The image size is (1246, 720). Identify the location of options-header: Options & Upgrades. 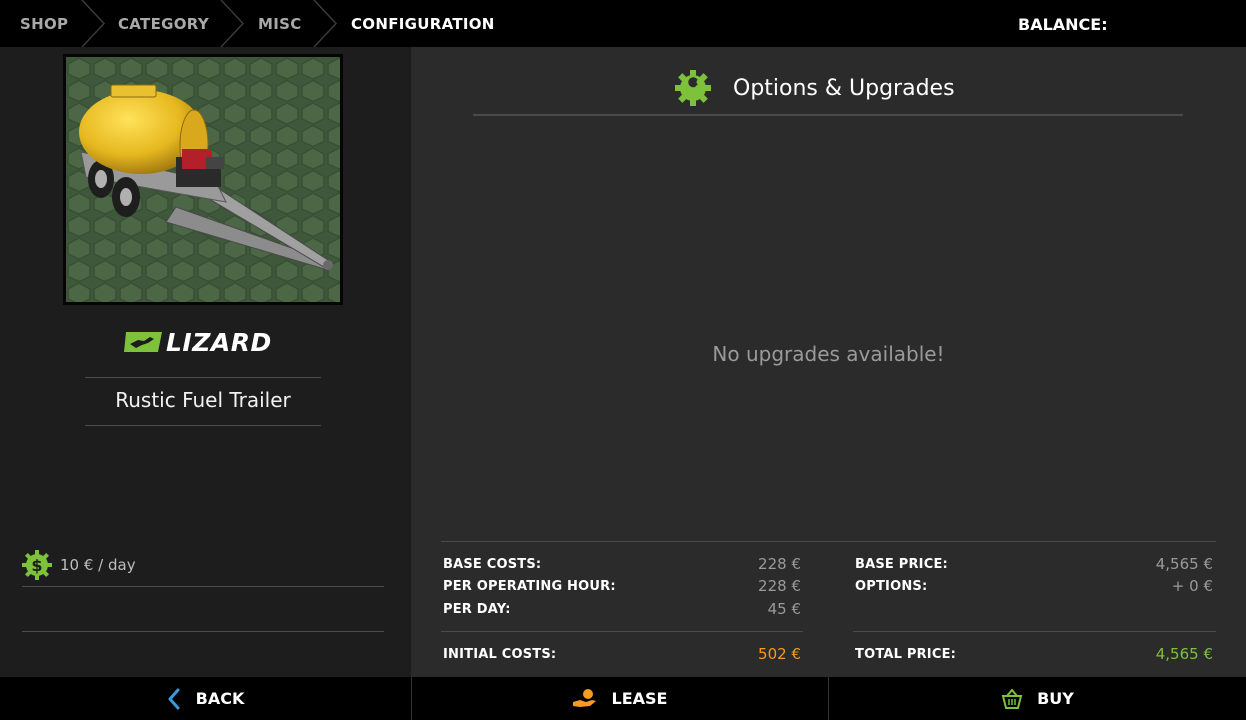
(814, 88).